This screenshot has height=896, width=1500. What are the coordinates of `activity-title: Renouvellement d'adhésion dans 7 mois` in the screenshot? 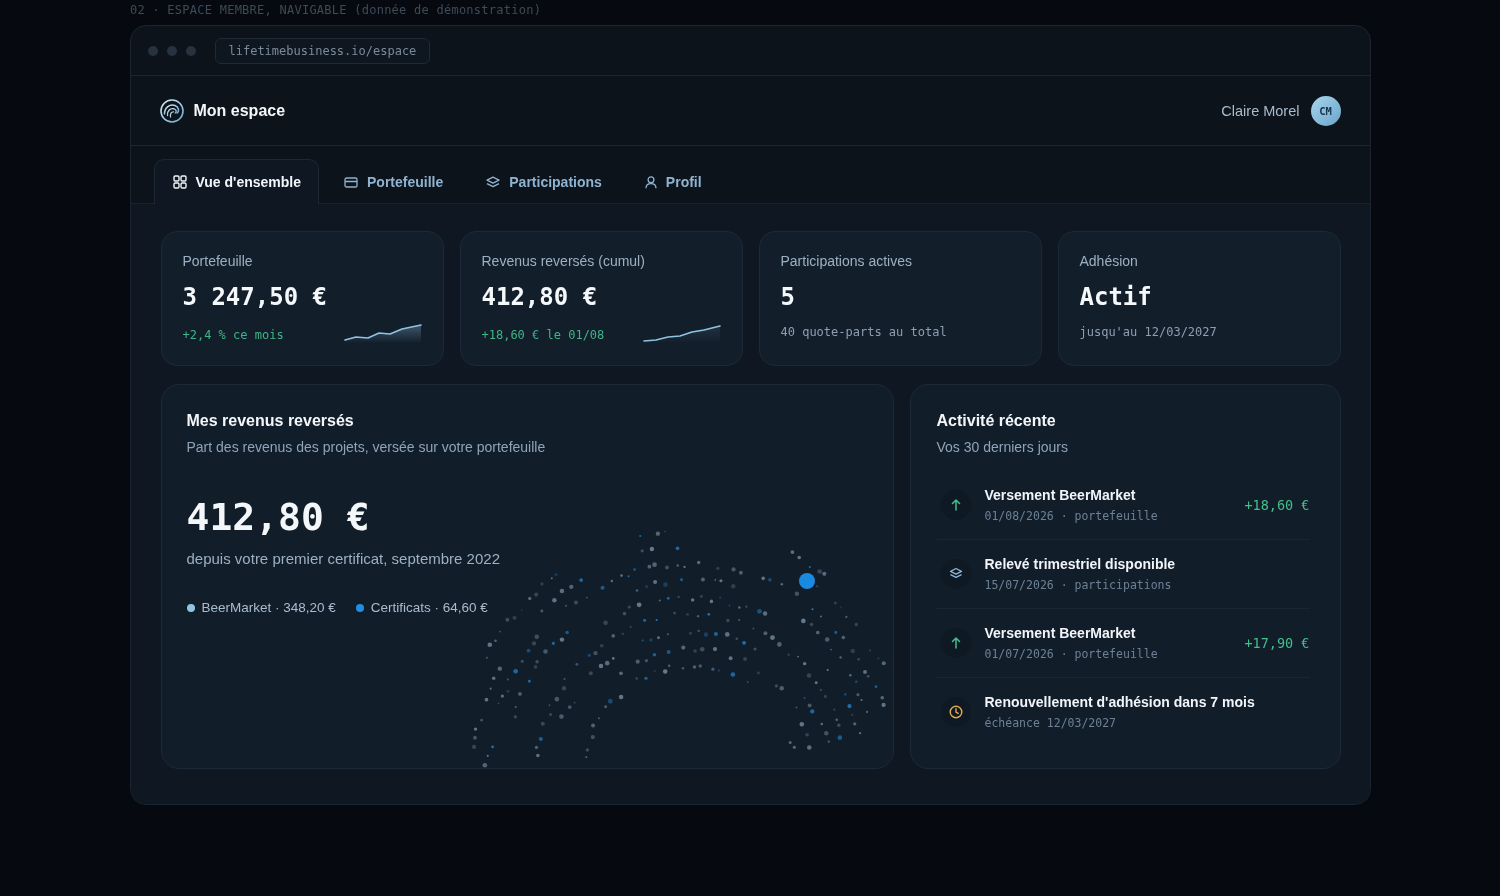 It's located at (1119, 702).